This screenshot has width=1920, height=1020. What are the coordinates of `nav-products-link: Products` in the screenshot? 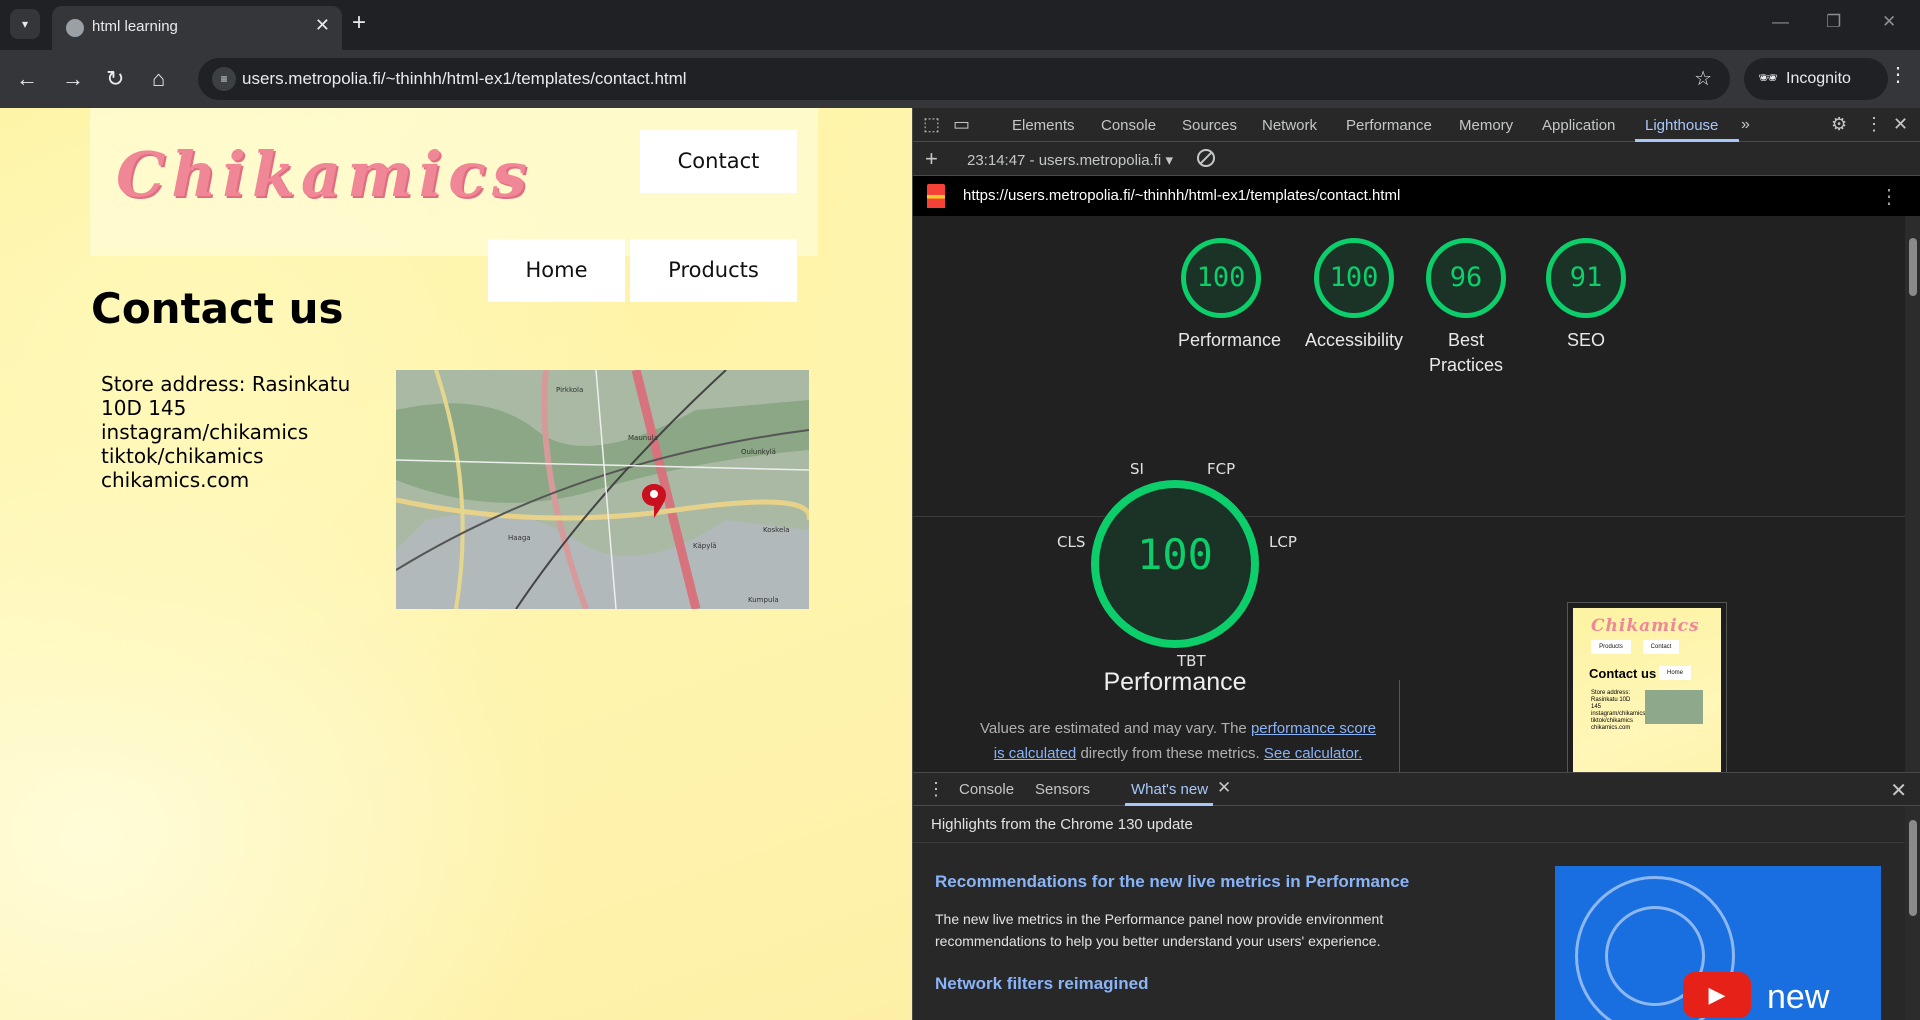 It's located at (713, 270).